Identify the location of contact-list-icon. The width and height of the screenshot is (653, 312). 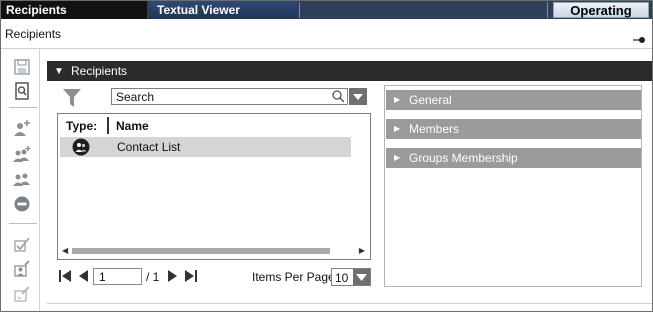
(81, 147).